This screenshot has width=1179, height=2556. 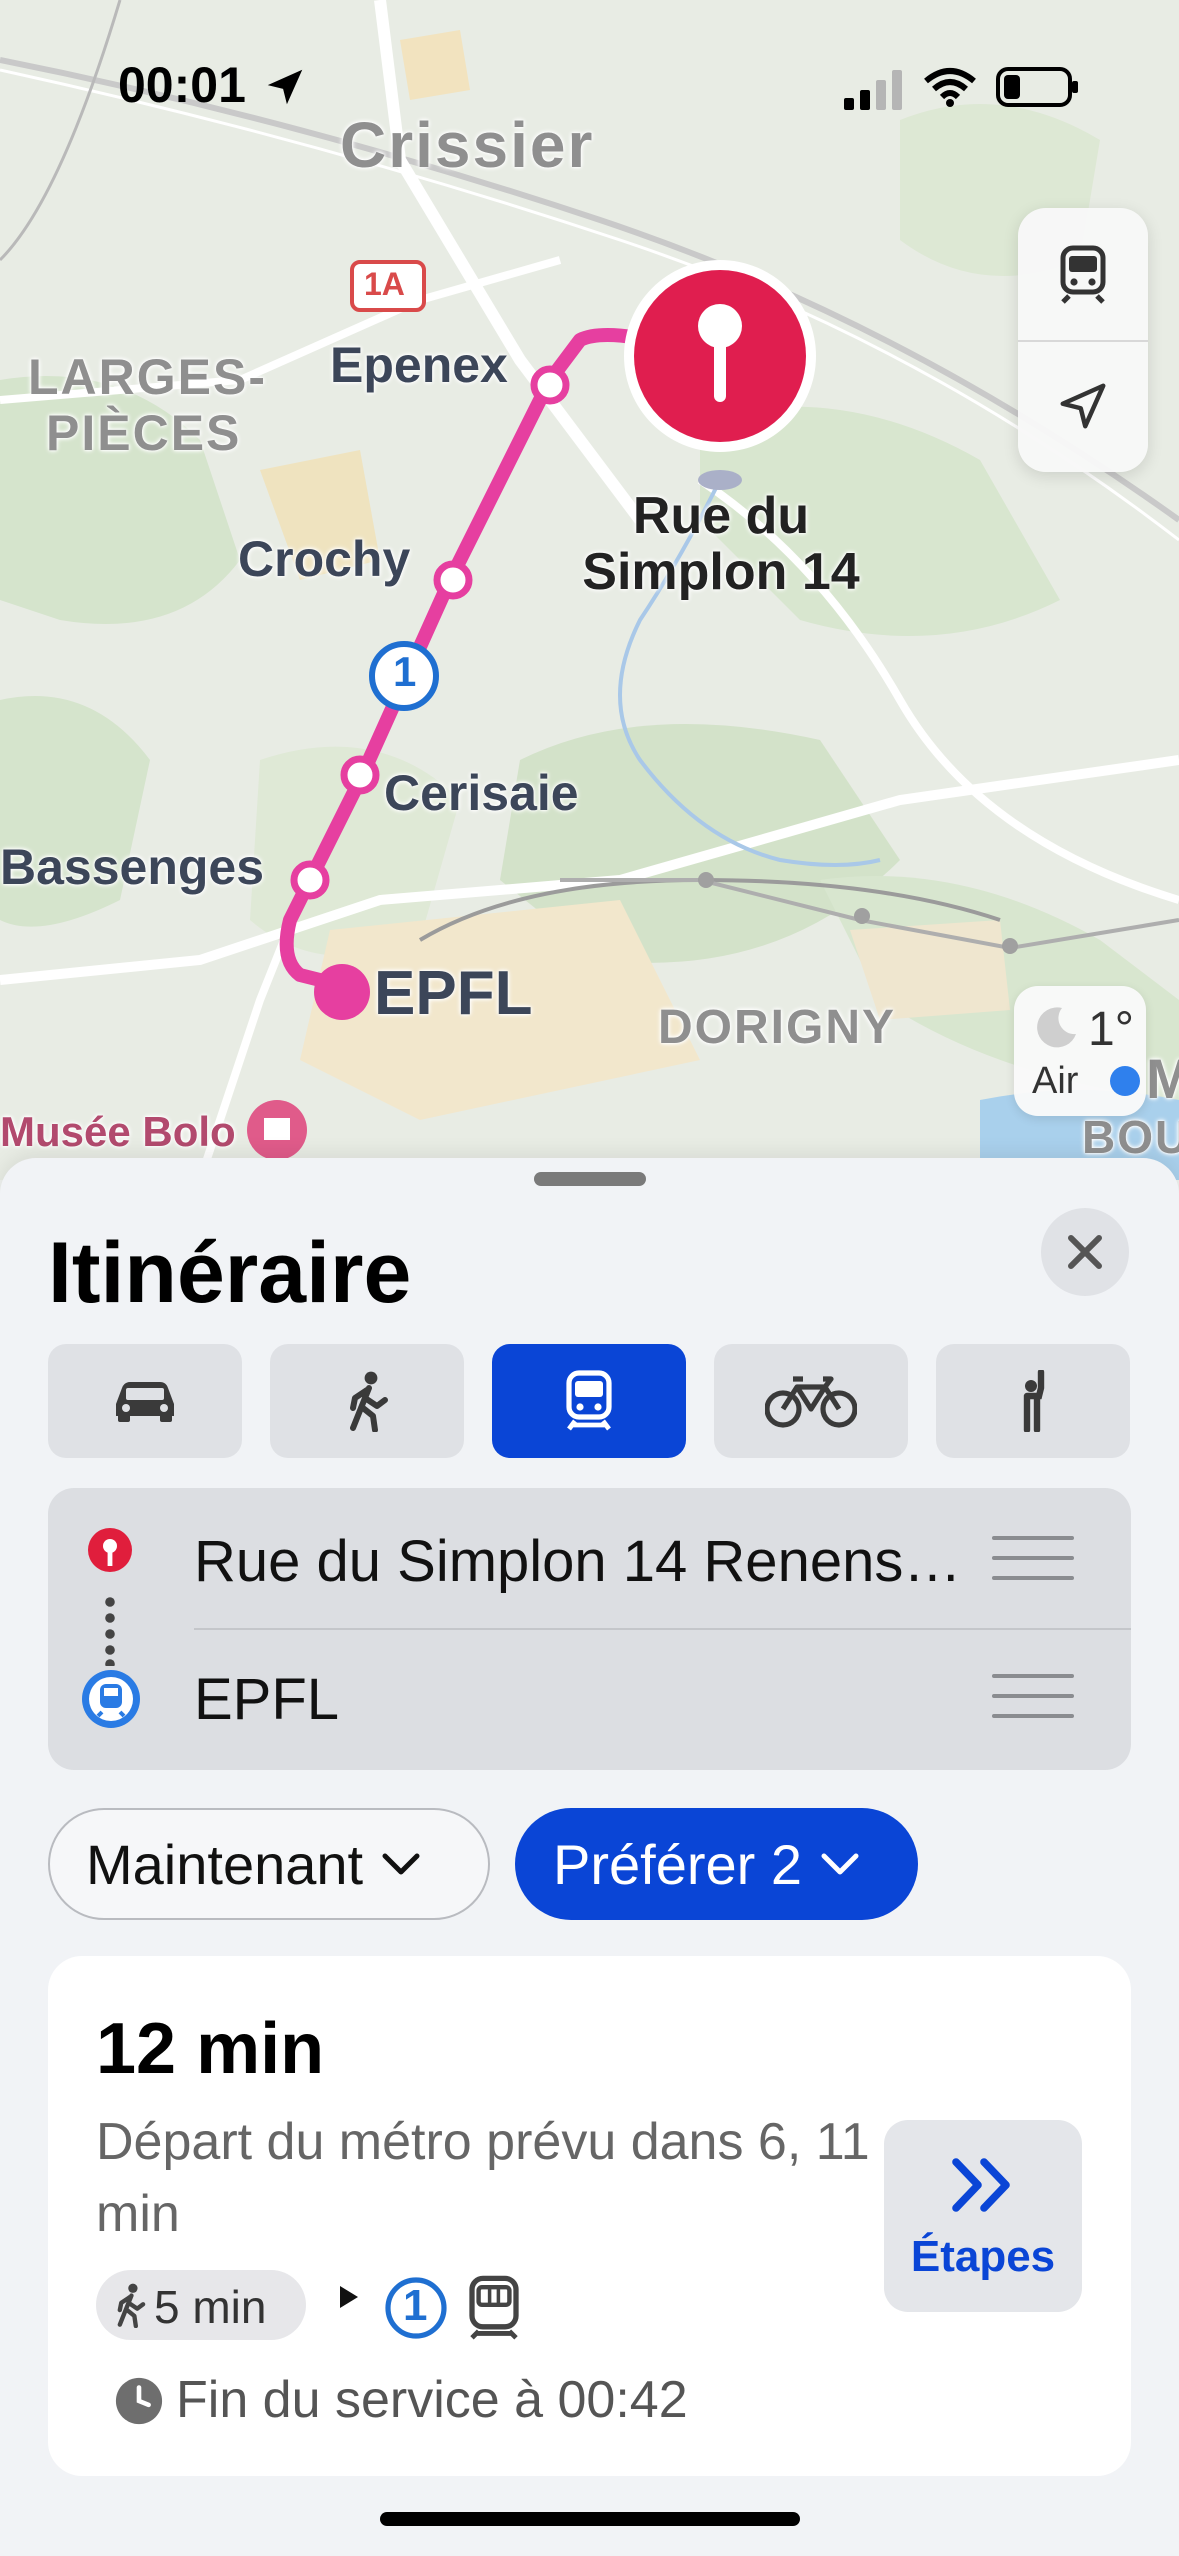 I want to click on leg-arrow-icon, so click(x=349, y=2297).